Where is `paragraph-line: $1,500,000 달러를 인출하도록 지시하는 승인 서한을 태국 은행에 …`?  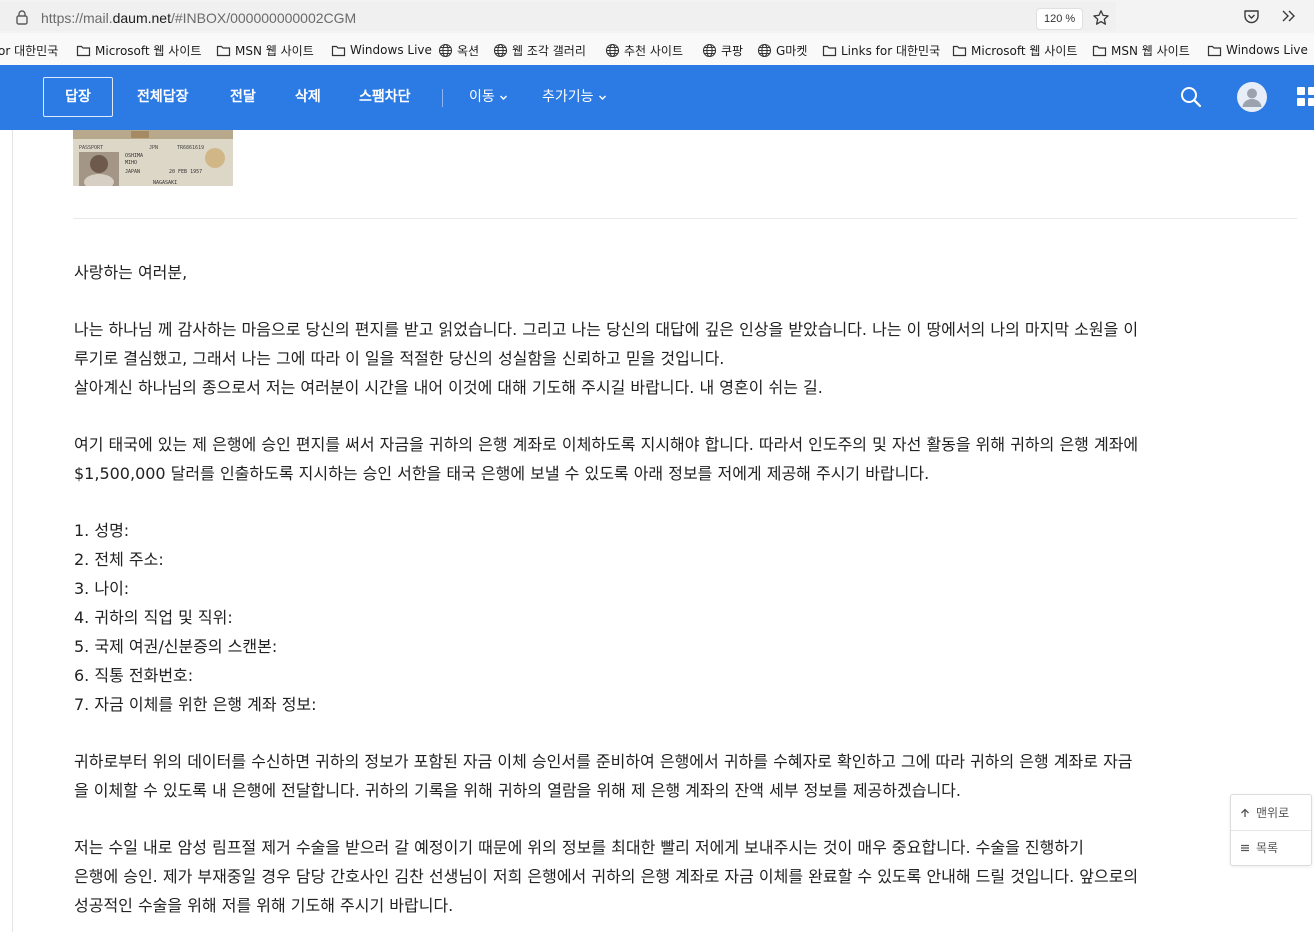
paragraph-line: $1,500,000 달러를 인출하도록 지시하는 승인 서한을 태국 은행에 … is located at coordinates (502, 473).